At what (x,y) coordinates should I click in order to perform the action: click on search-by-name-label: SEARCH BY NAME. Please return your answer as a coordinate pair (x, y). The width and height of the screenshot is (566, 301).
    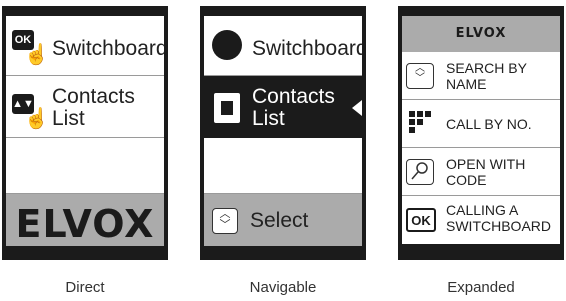
    Looking at the image, I should click on (486, 76).